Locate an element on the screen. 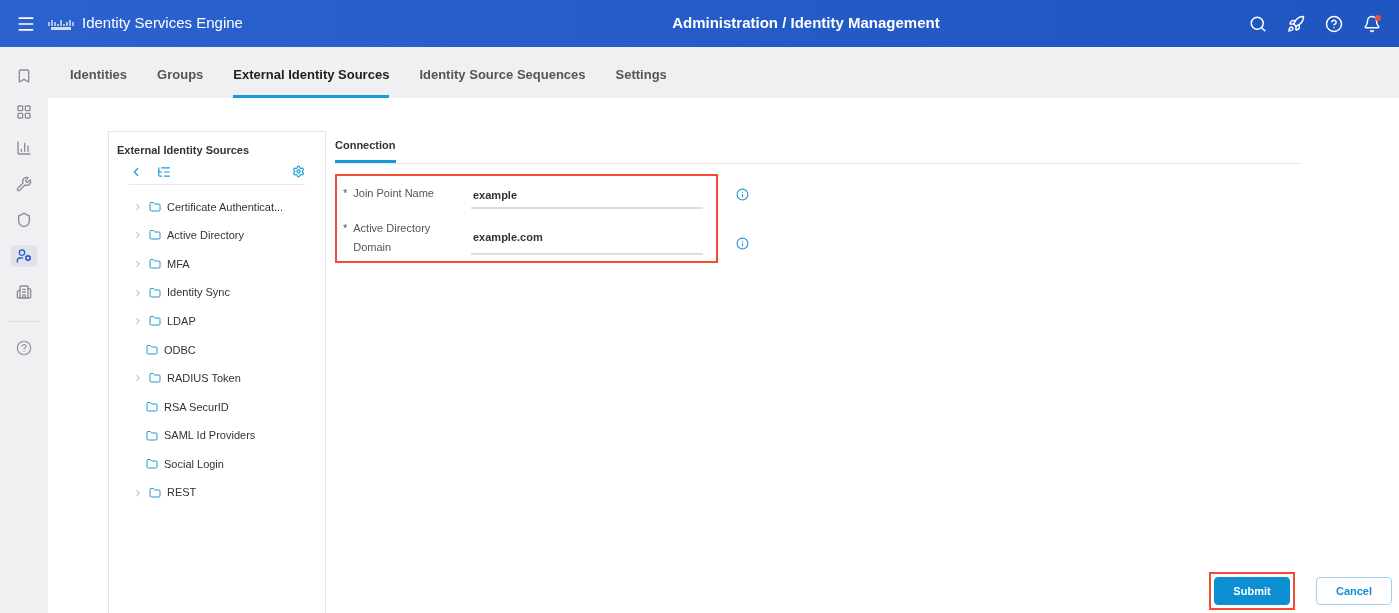  tab: Identity Source Sequences is located at coordinates (502, 81).